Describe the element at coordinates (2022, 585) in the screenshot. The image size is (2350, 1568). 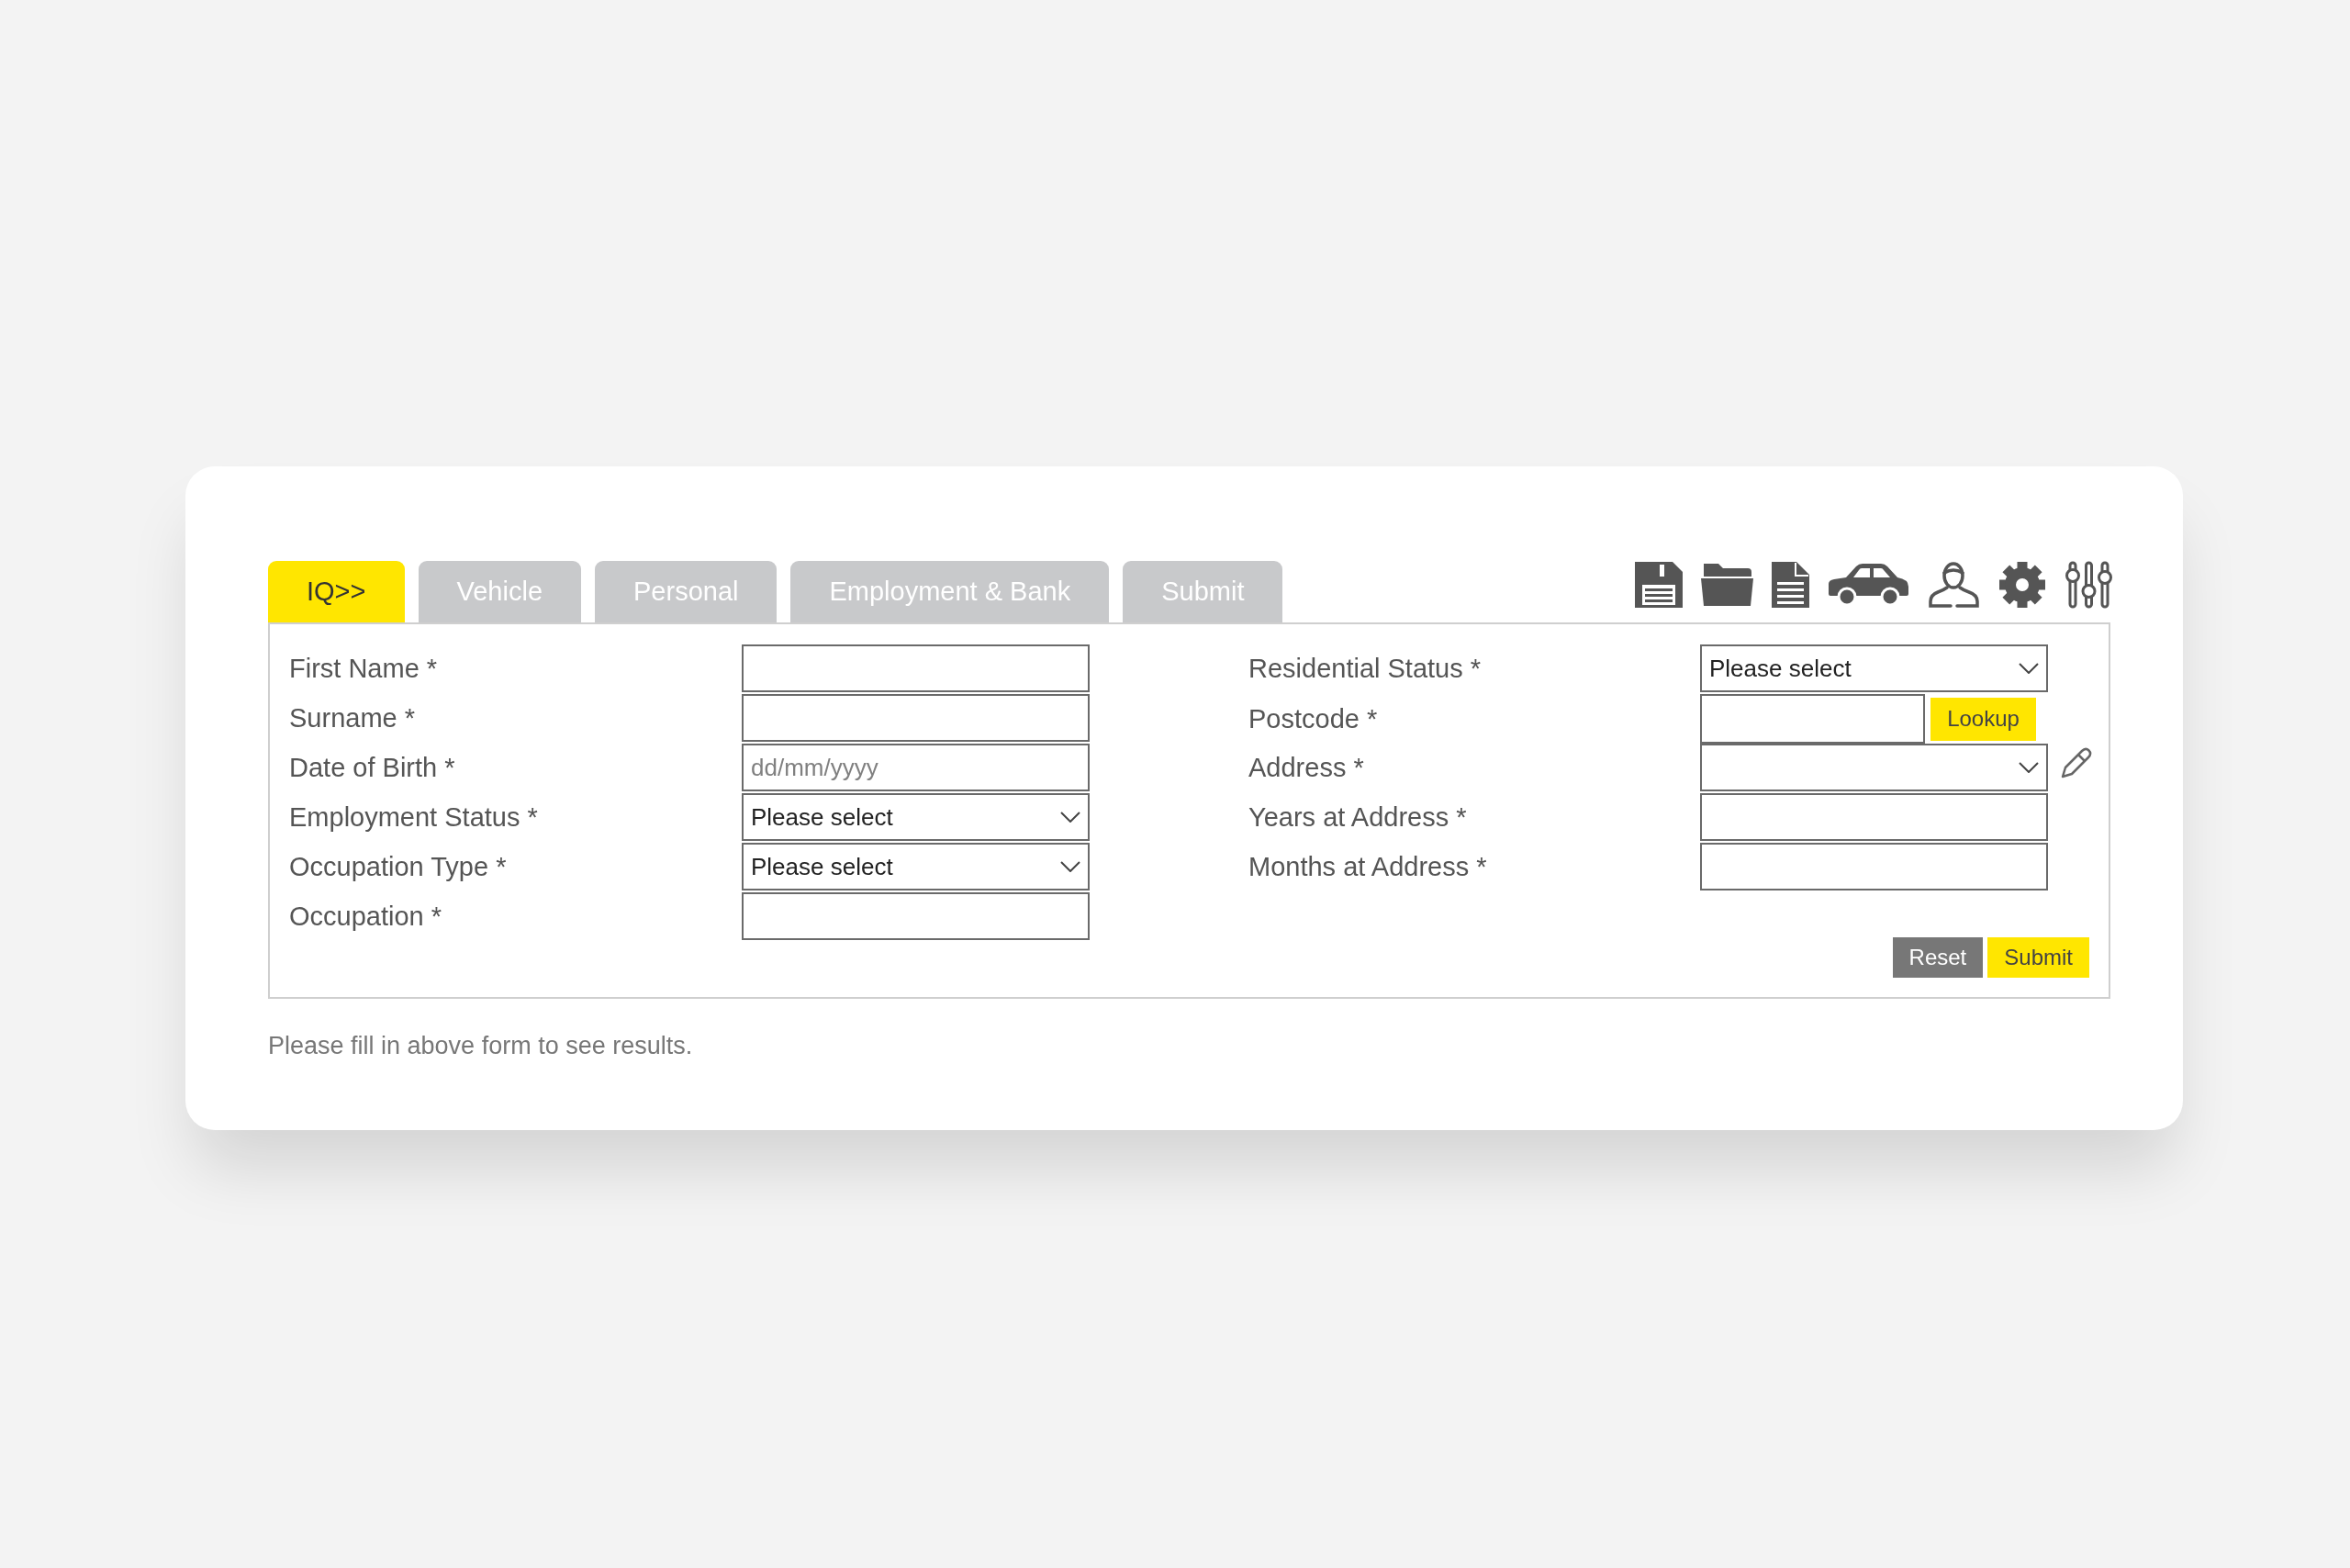
I see `gear-icon` at that location.